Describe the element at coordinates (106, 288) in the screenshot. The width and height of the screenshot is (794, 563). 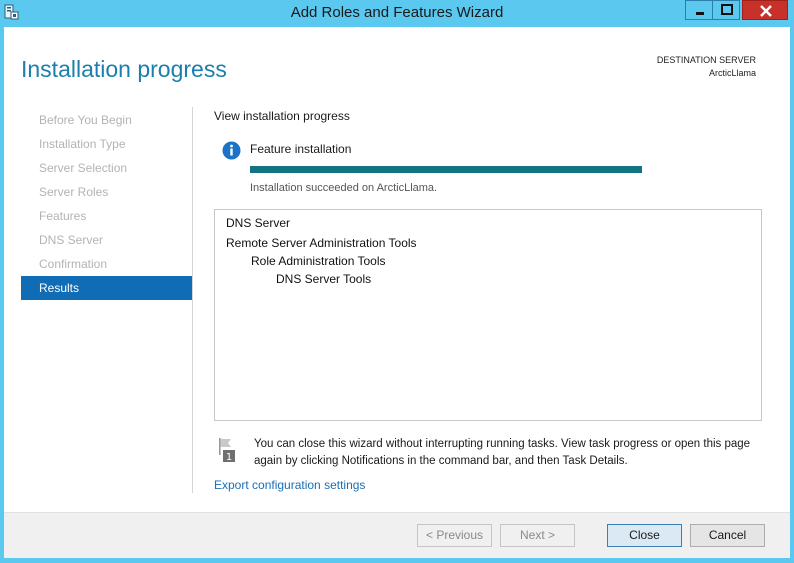
I see `nav-item-results: Results` at that location.